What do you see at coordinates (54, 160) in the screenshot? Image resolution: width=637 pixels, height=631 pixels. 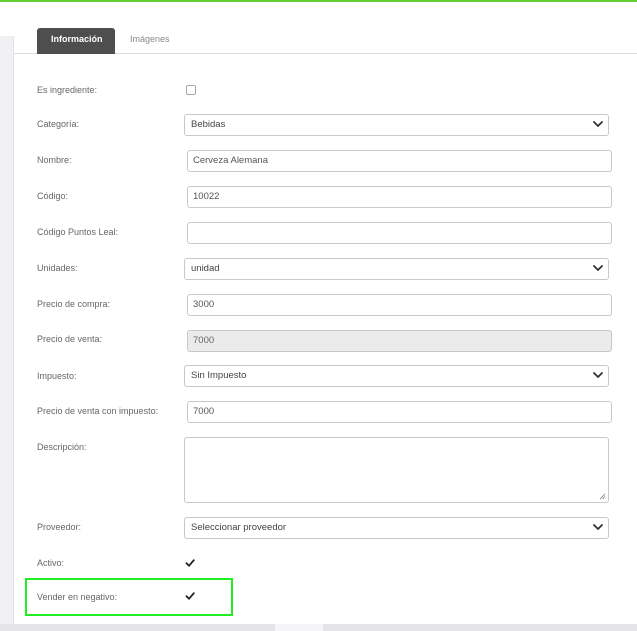 I see `nombre-label: Nombre:` at bounding box center [54, 160].